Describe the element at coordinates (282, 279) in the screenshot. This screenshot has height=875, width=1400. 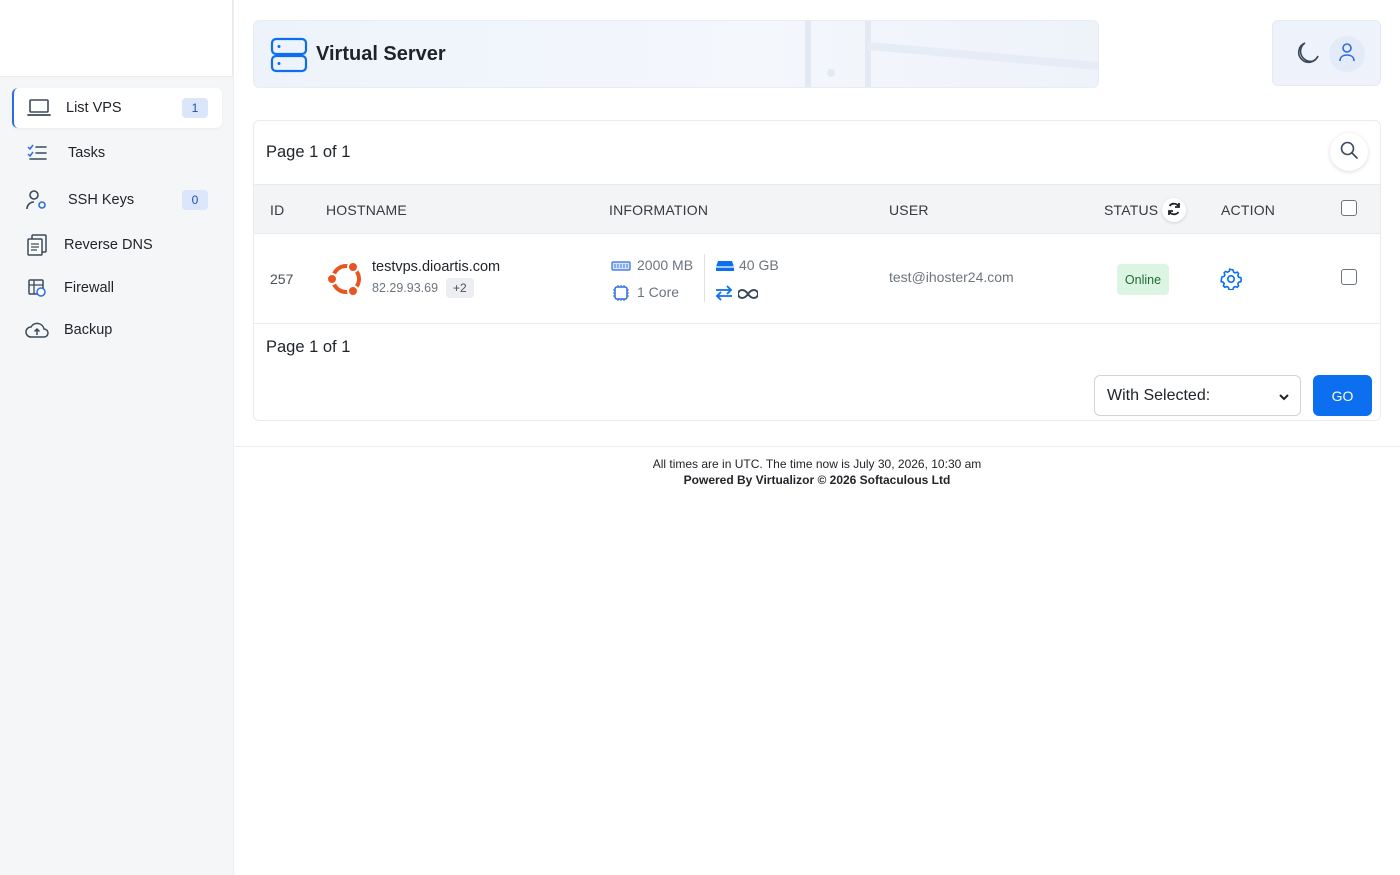
I see `vps-id: 257` at that location.